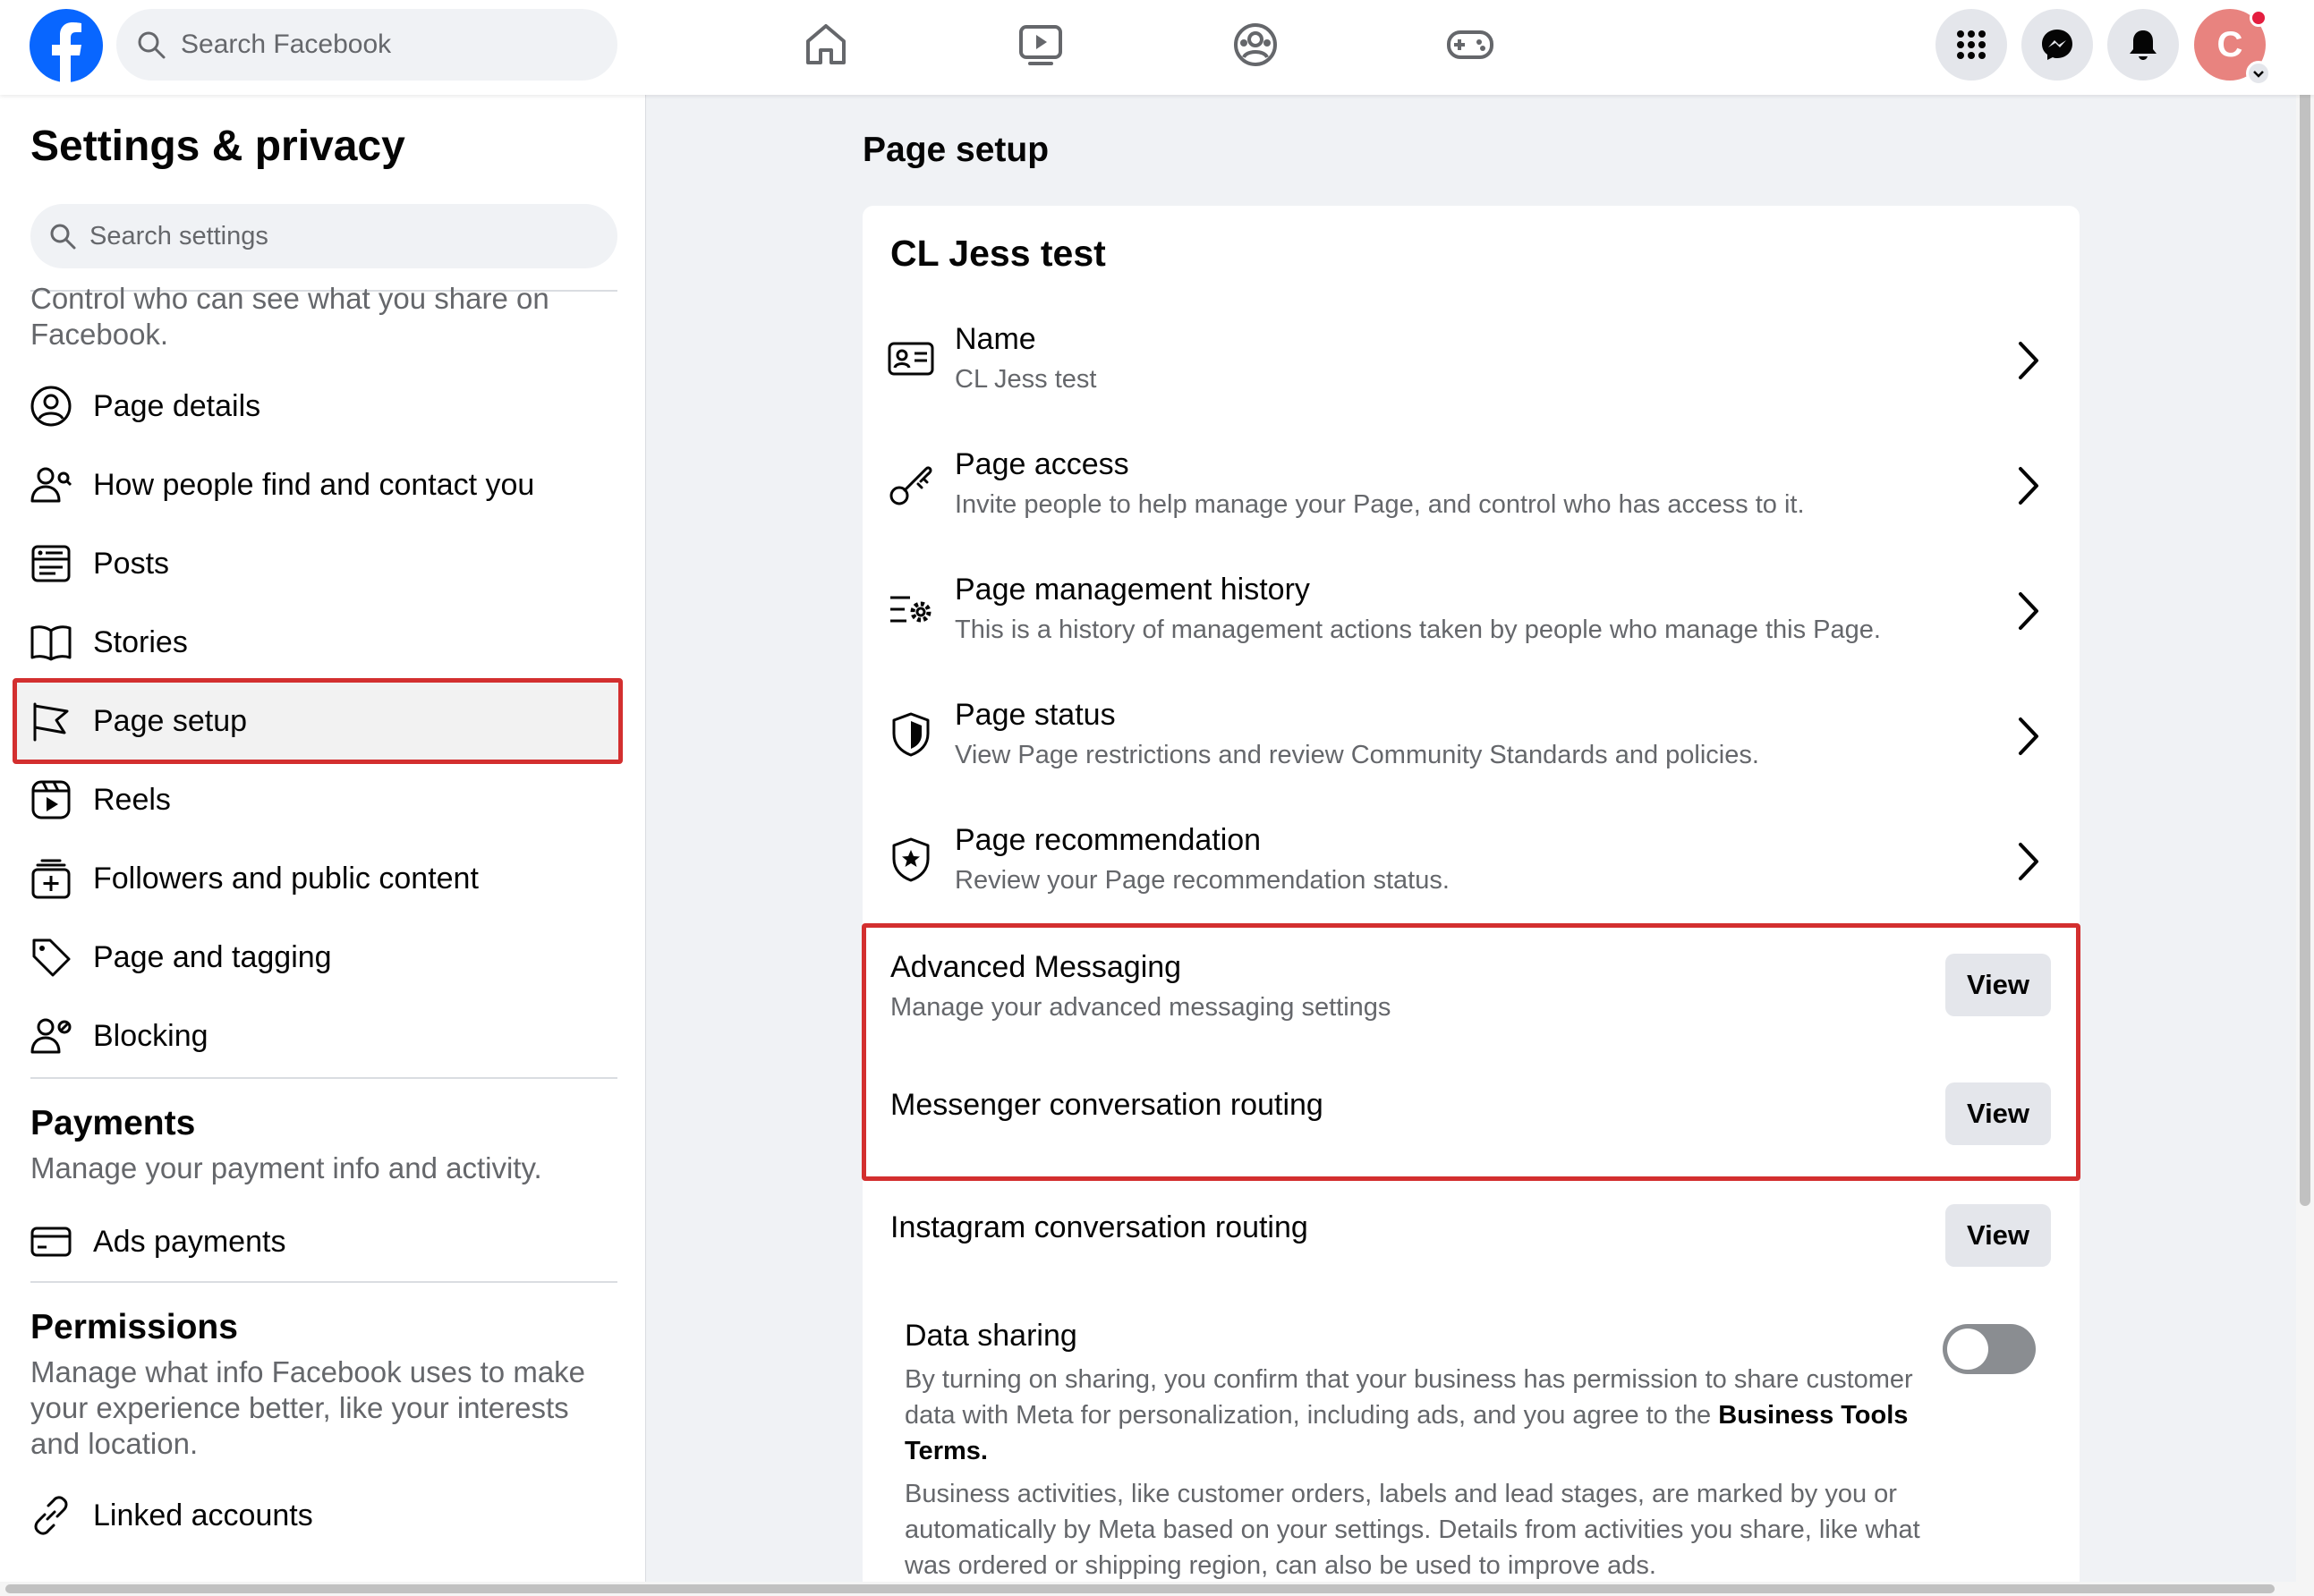 The width and height of the screenshot is (2314, 1596). What do you see at coordinates (1471, 365) in the screenshot?
I see `setting-row-name: Name CL Jess test` at bounding box center [1471, 365].